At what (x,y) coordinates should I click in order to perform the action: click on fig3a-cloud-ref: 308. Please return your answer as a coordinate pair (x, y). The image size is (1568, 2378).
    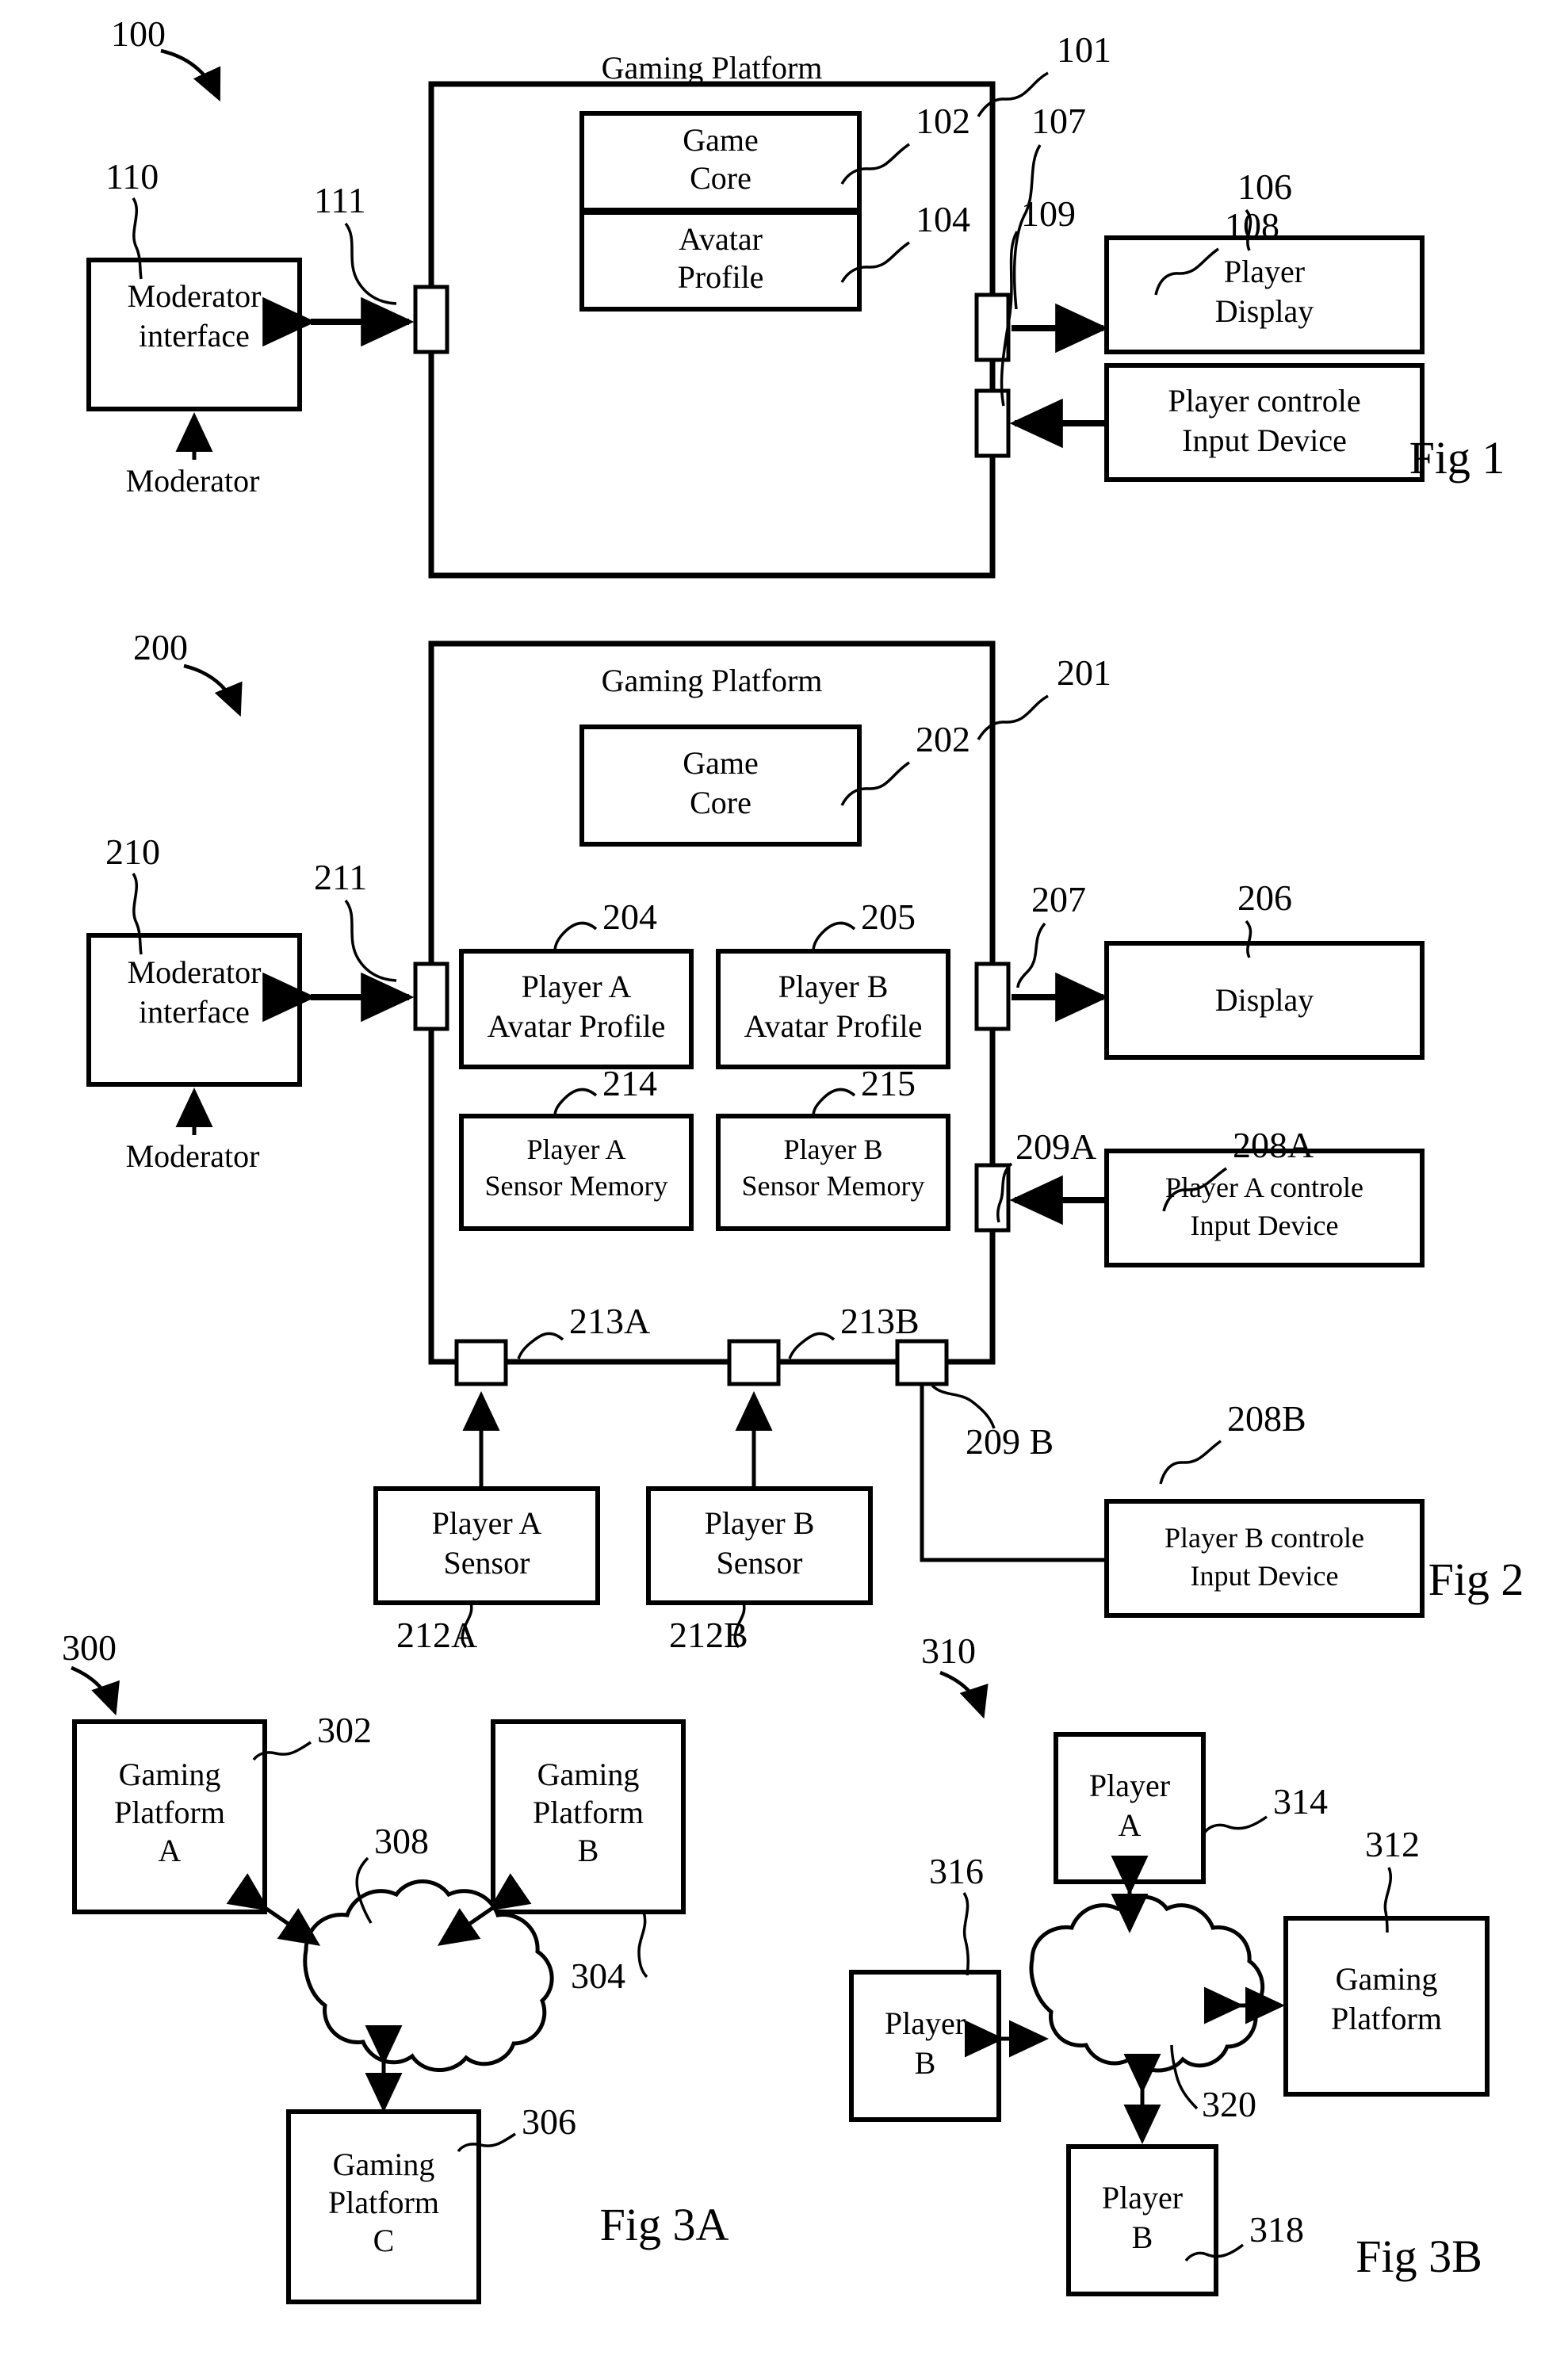
    Looking at the image, I should click on (401, 1841).